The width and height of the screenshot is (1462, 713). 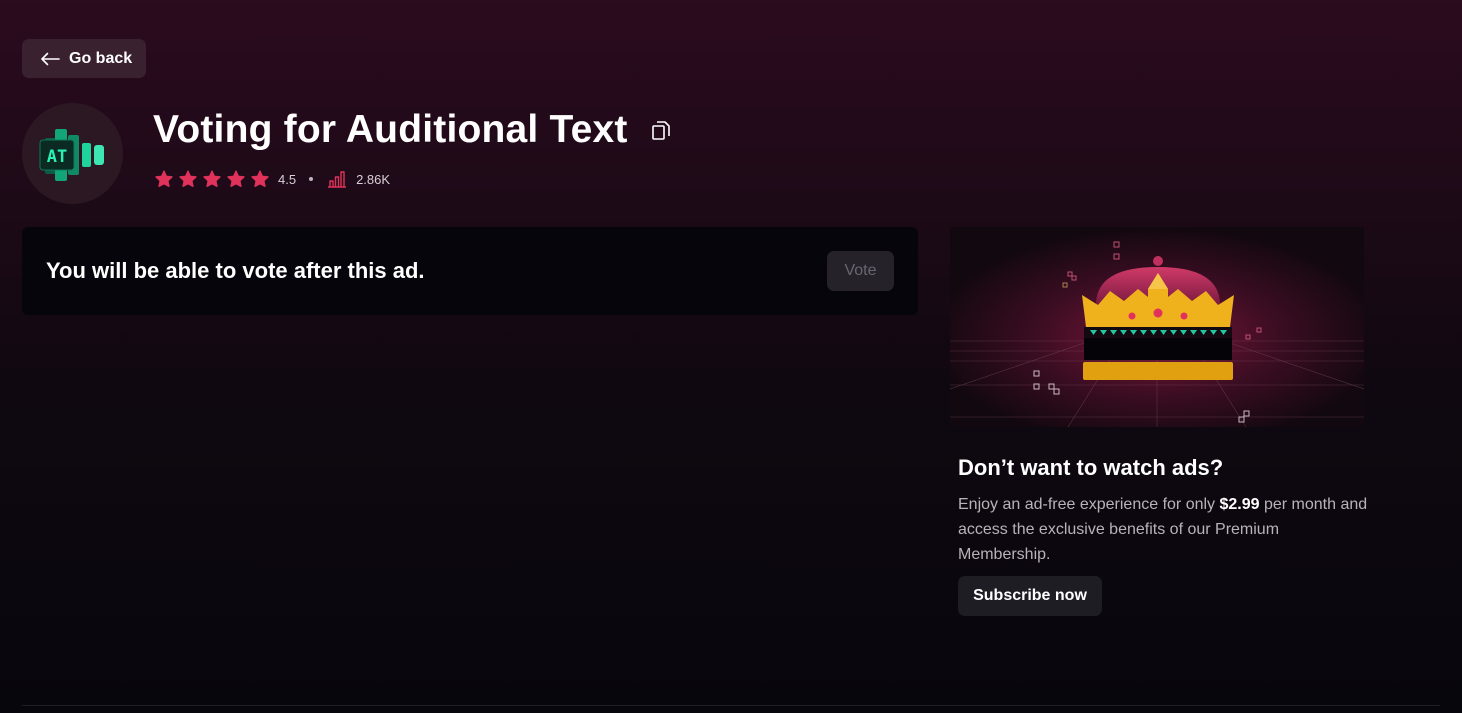 I want to click on page-title: Voting for Auditional Text, so click(x=390, y=129).